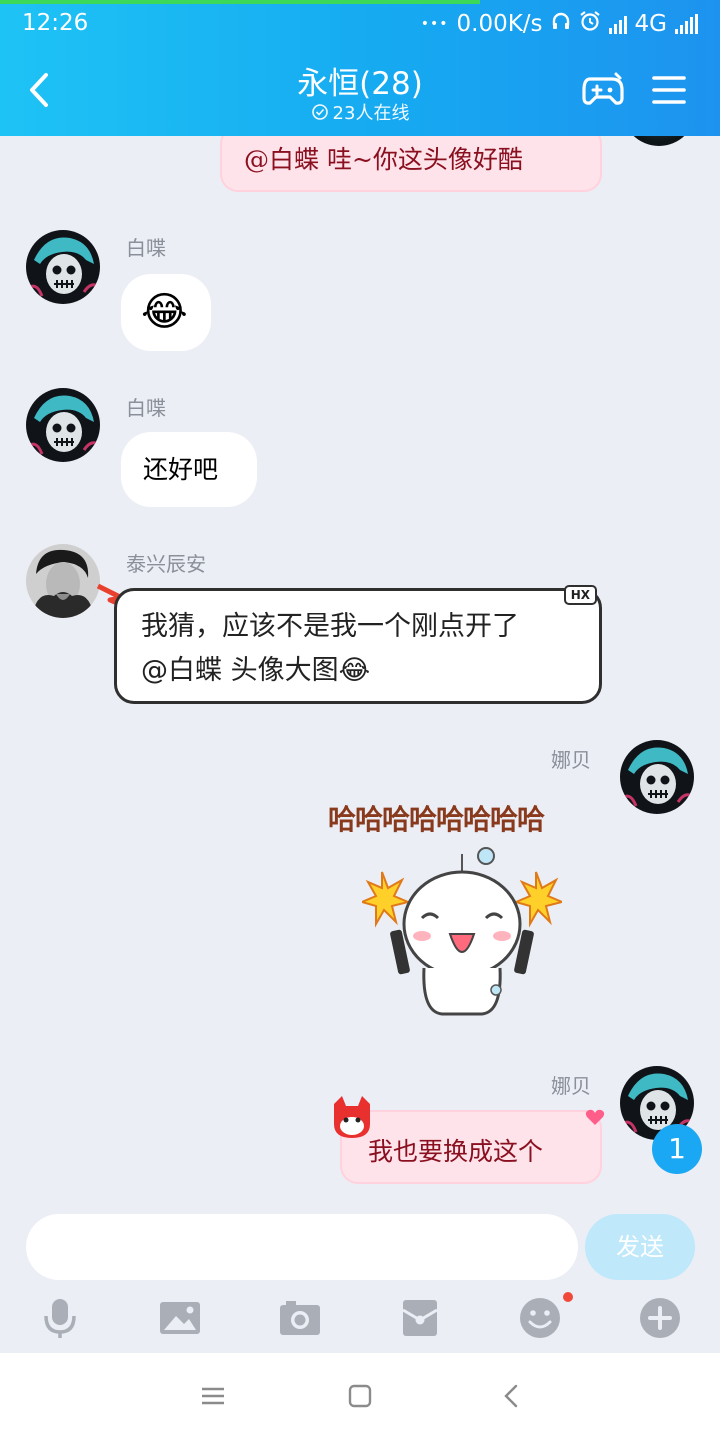 This screenshot has height=1440, width=720. I want to click on camera-icon, so click(300, 1318).